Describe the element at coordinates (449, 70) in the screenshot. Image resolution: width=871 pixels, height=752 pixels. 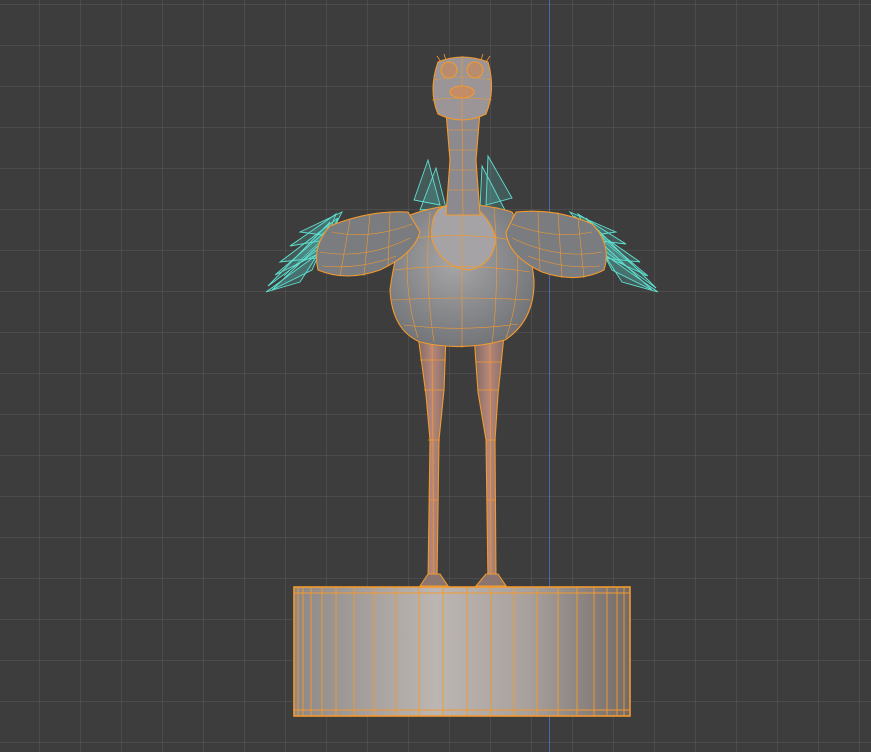
I see `left-eye` at that location.